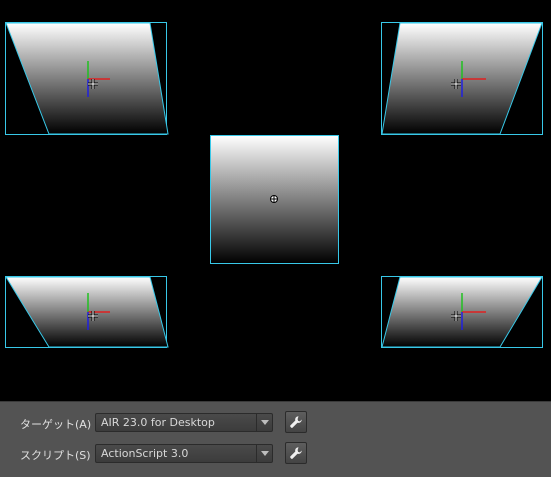 The image size is (551, 477). What do you see at coordinates (59, 424) in the screenshot?
I see `target-label: ターゲット(A) :` at bounding box center [59, 424].